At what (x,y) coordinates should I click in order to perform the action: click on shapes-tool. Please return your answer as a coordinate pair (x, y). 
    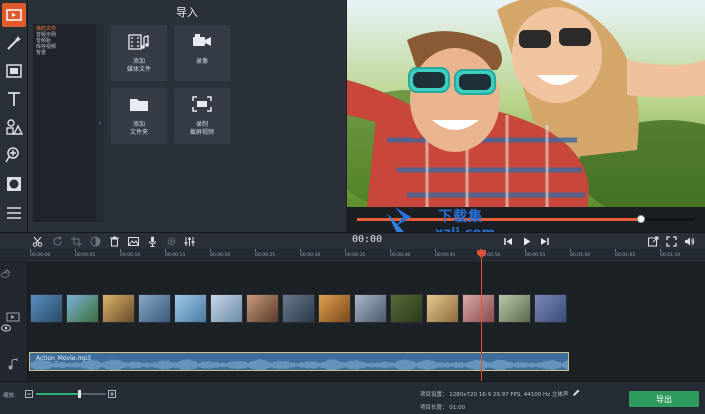
    Looking at the image, I should click on (14, 127).